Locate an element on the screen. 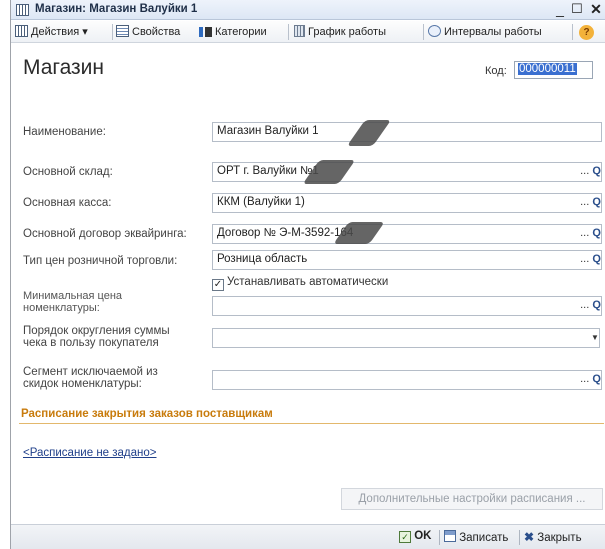  title-bar: Магазин: Магазин Валуйки 1 _ ☐ ✕ is located at coordinates (308, 10).